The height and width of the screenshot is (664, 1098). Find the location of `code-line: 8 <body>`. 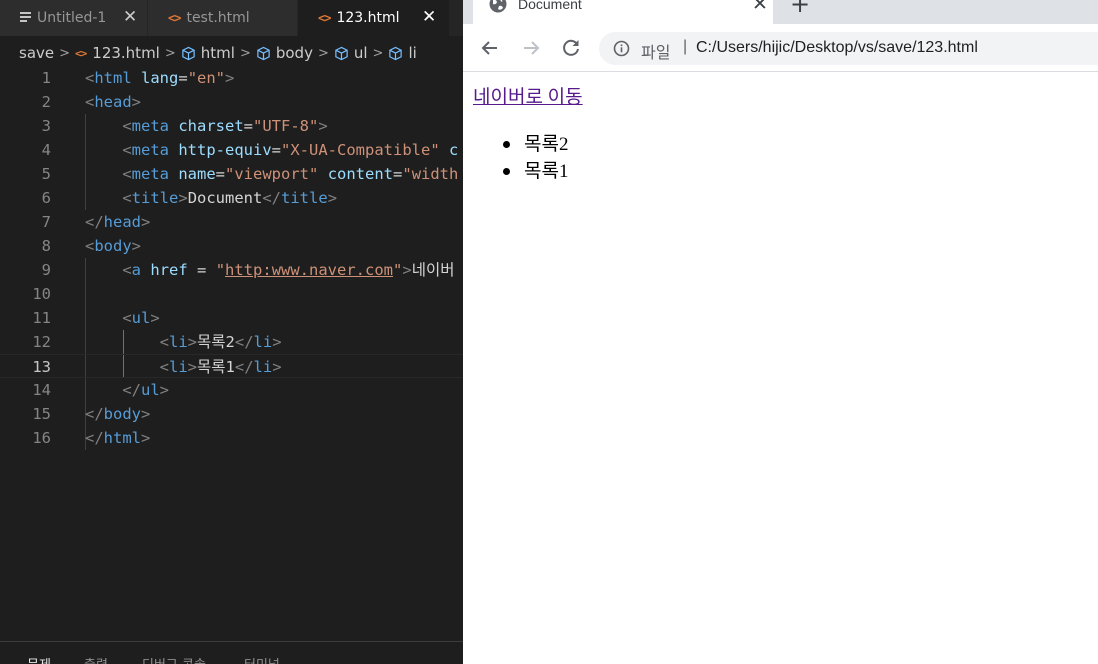

code-line: 8 <body> is located at coordinates (231, 246).